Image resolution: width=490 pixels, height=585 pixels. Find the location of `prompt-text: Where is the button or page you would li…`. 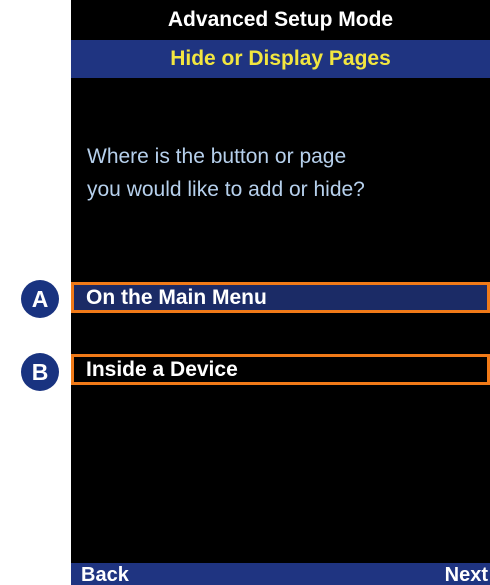

prompt-text: Where is the button or page you would li… is located at coordinates (284, 173).